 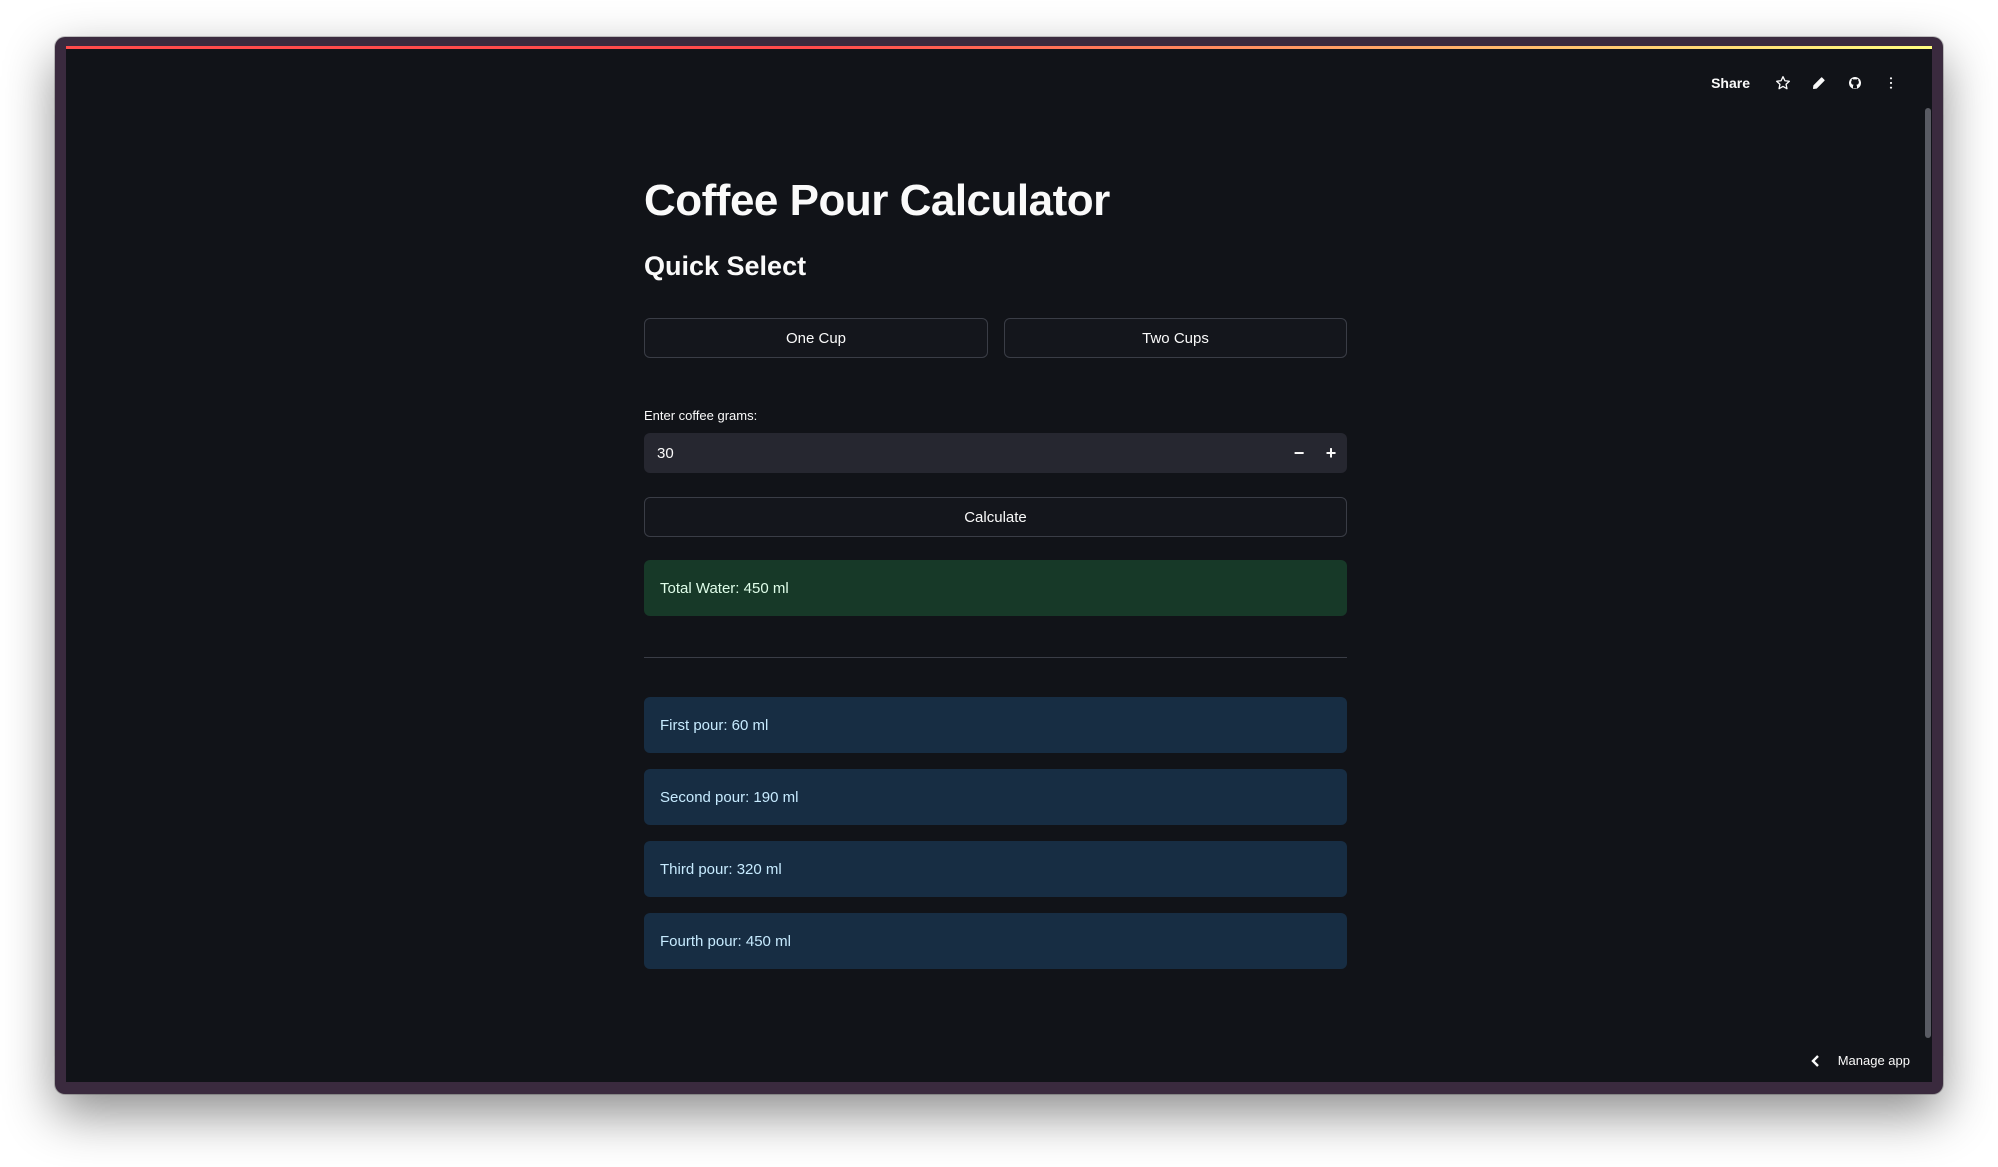 I want to click on coffee-grams-field: − +, so click(x=995, y=453).